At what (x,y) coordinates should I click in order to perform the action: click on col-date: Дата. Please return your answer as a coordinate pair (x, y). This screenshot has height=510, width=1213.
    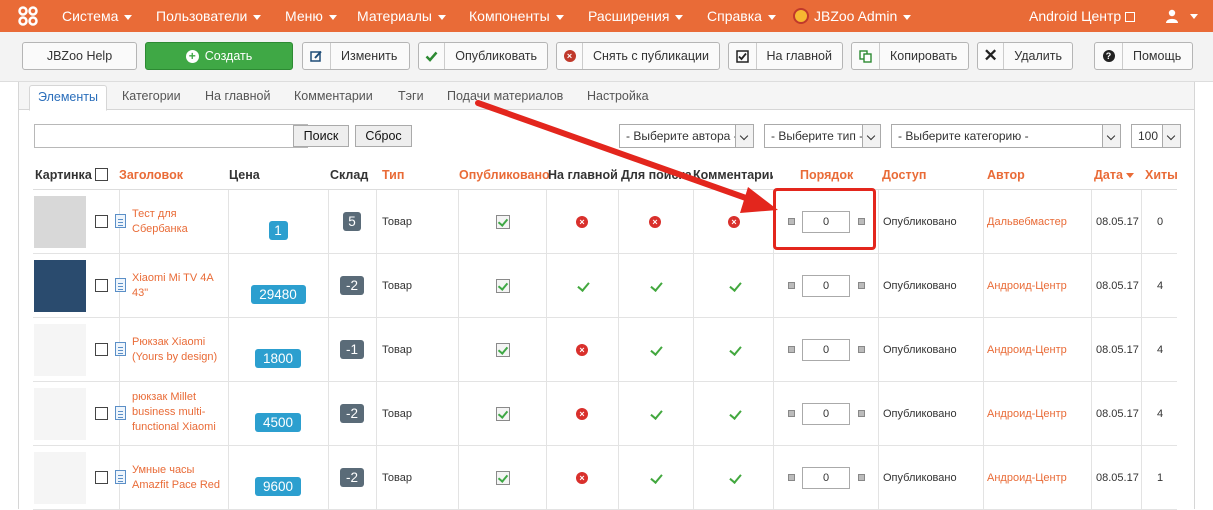
    Looking at the image, I should click on (1114, 175).